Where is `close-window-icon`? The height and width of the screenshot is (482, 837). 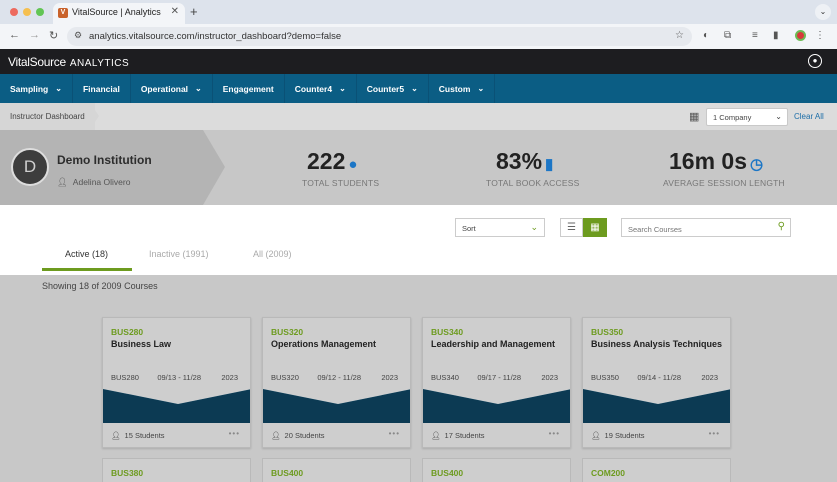
close-window-icon is located at coordinates (14, 12).